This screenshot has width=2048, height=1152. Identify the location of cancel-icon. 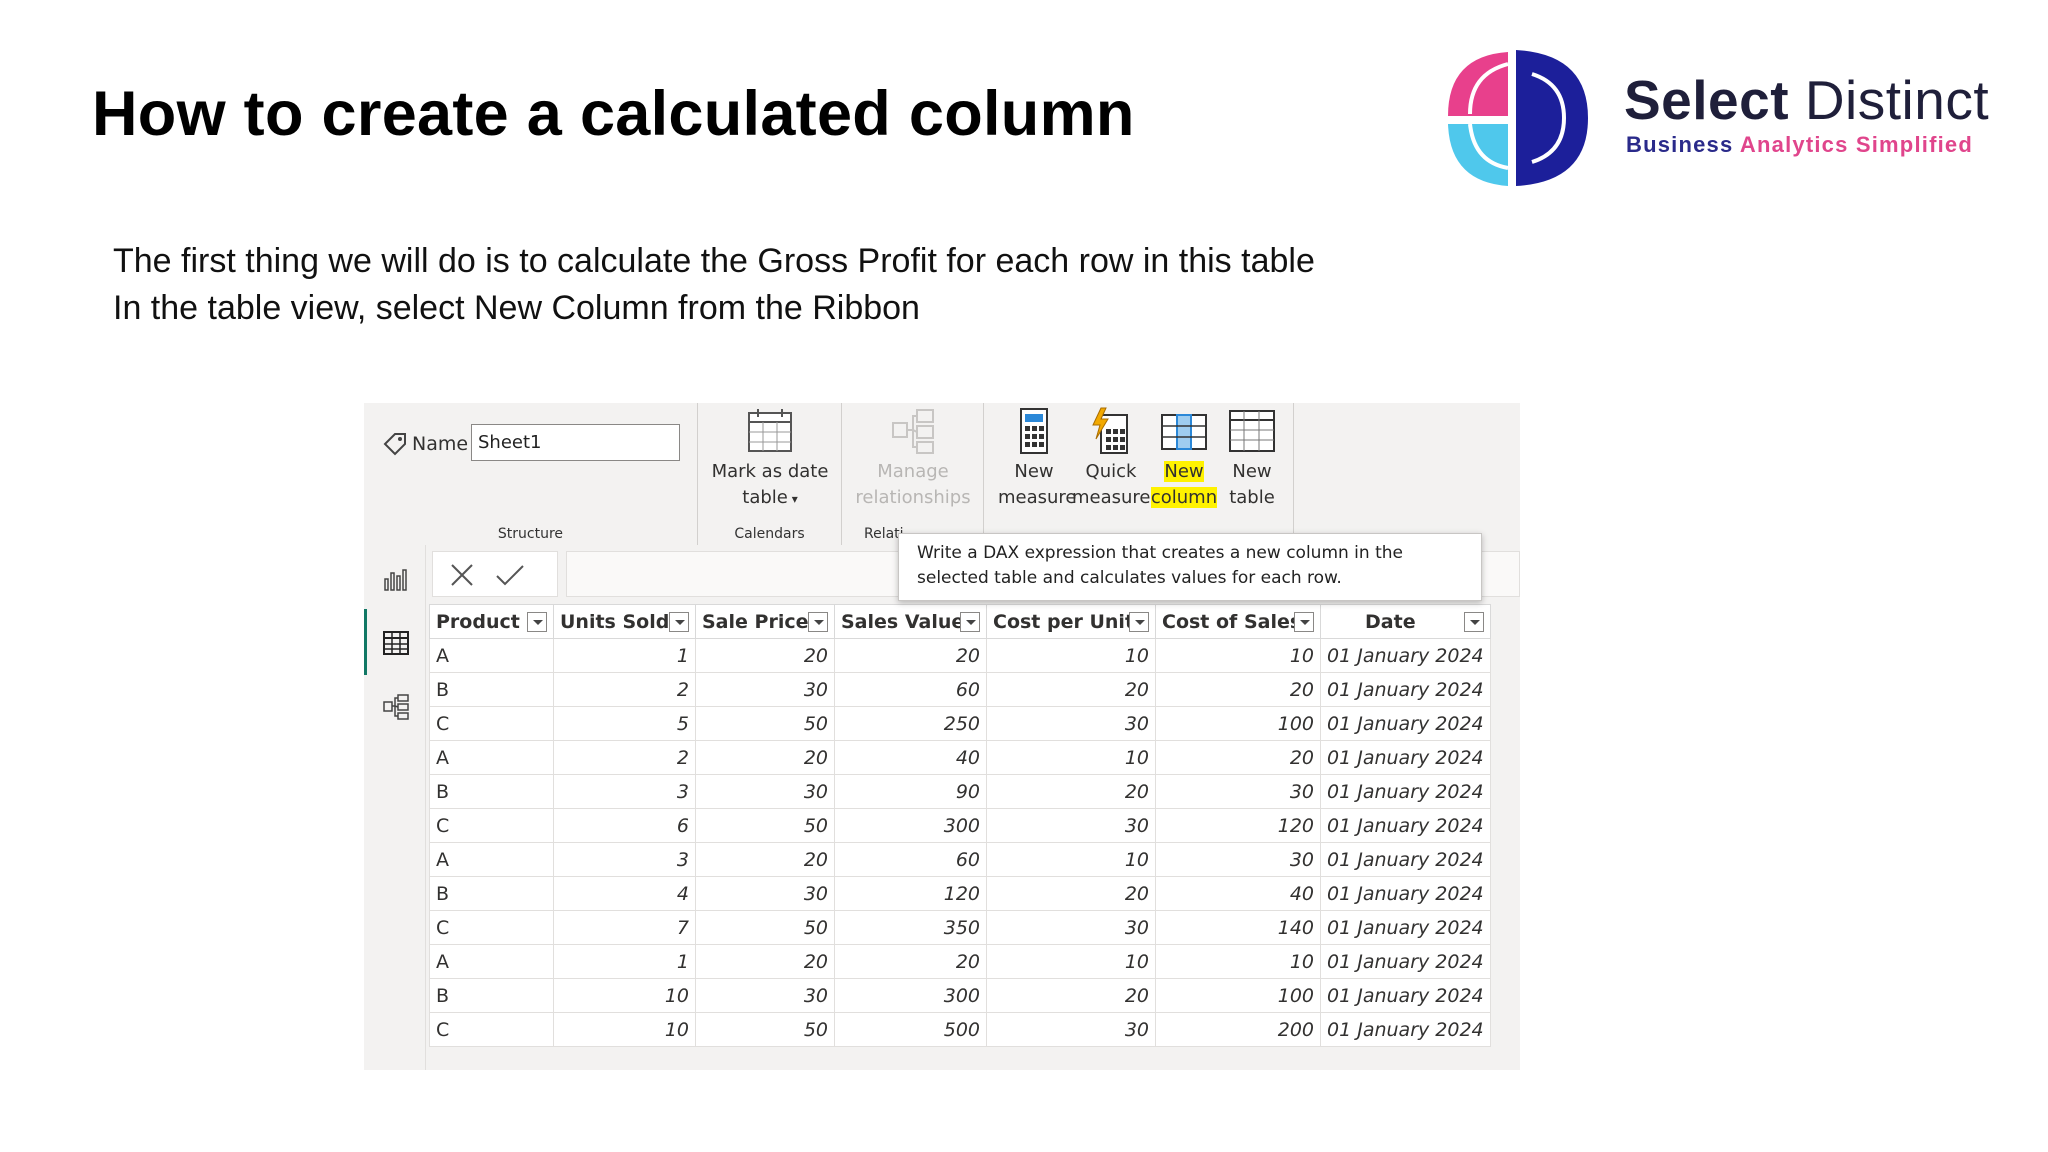
(462, 575).